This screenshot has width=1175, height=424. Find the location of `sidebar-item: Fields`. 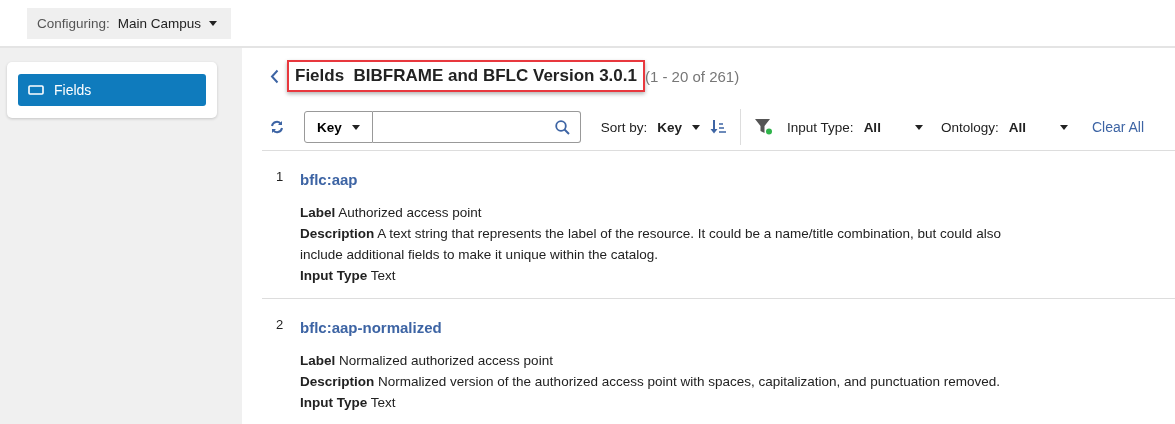

sidebar-item: Fields is located at coordinates (112, 90).